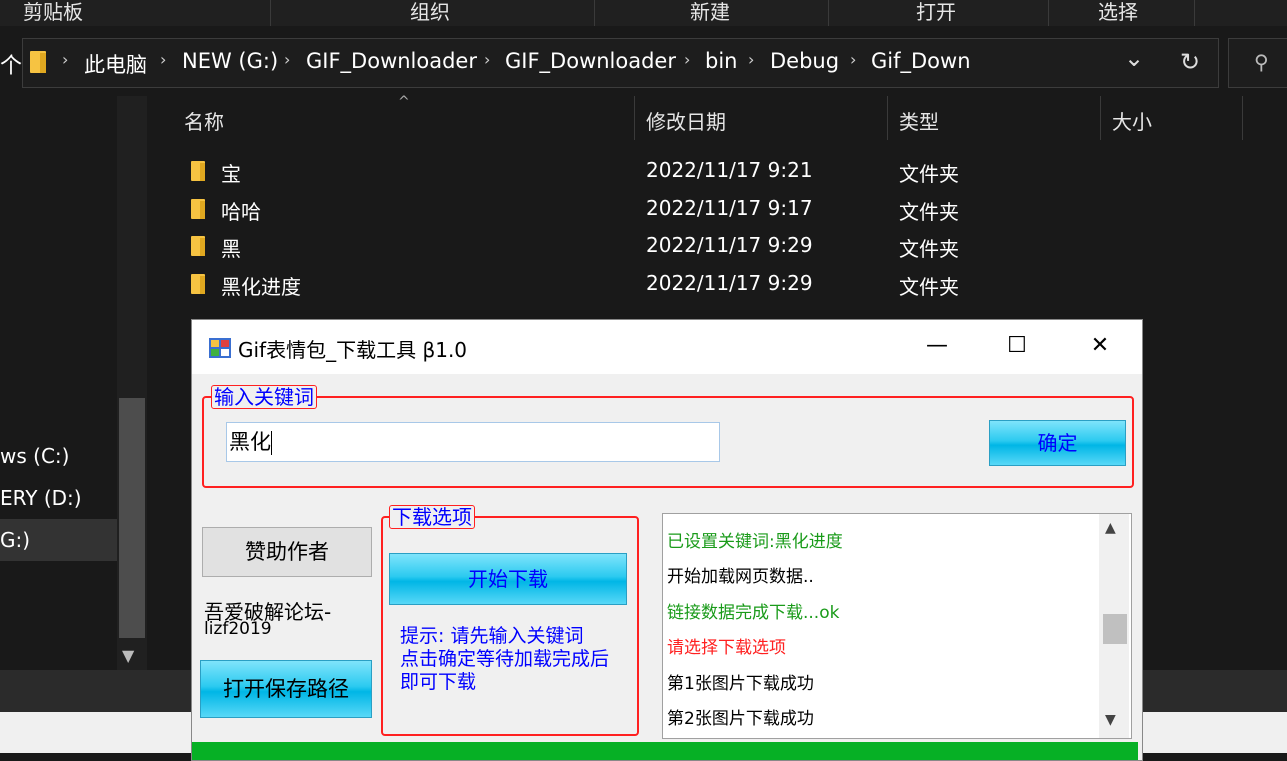 The width and height of the screenshot is (1287, 761). I want to click on author-label: lizf2019, so click(238, 629).